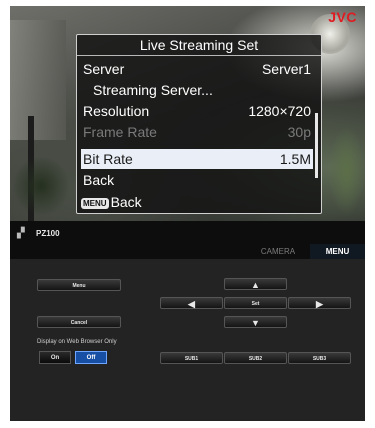 Image resolution: width=375 pixels, height=428 pixels. I want to click on down-arrow-icon: ▼, so click(255, 323).